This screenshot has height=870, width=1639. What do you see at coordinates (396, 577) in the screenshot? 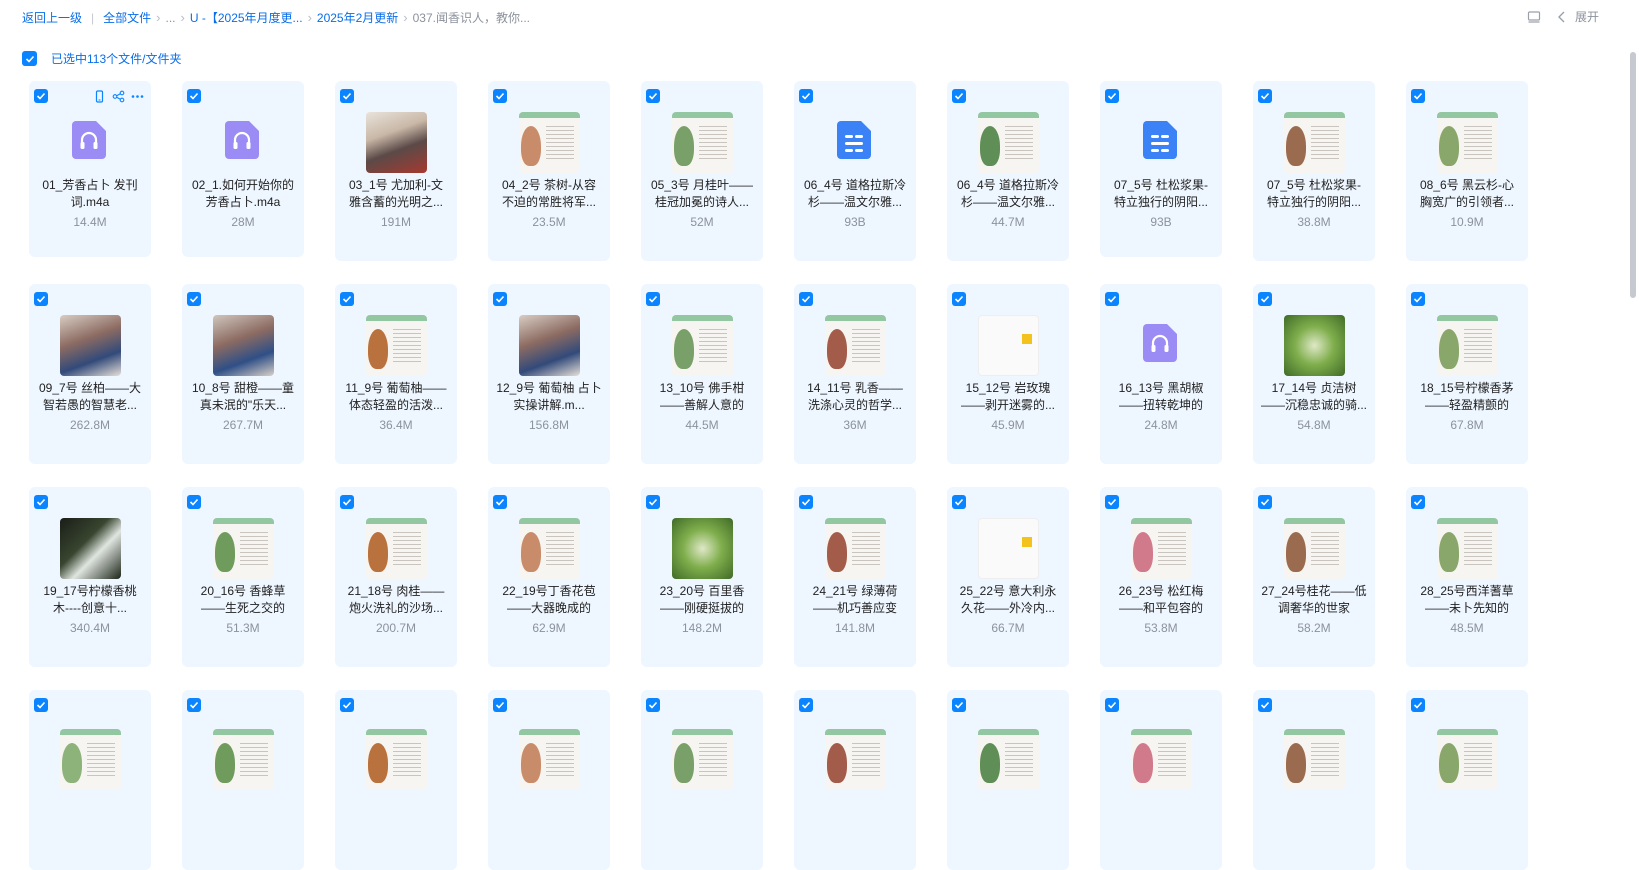
I see `file-card: 21_18号 肉桂——炮火洗礼的沙场... 200.7M` at bounding box center [396, 577].